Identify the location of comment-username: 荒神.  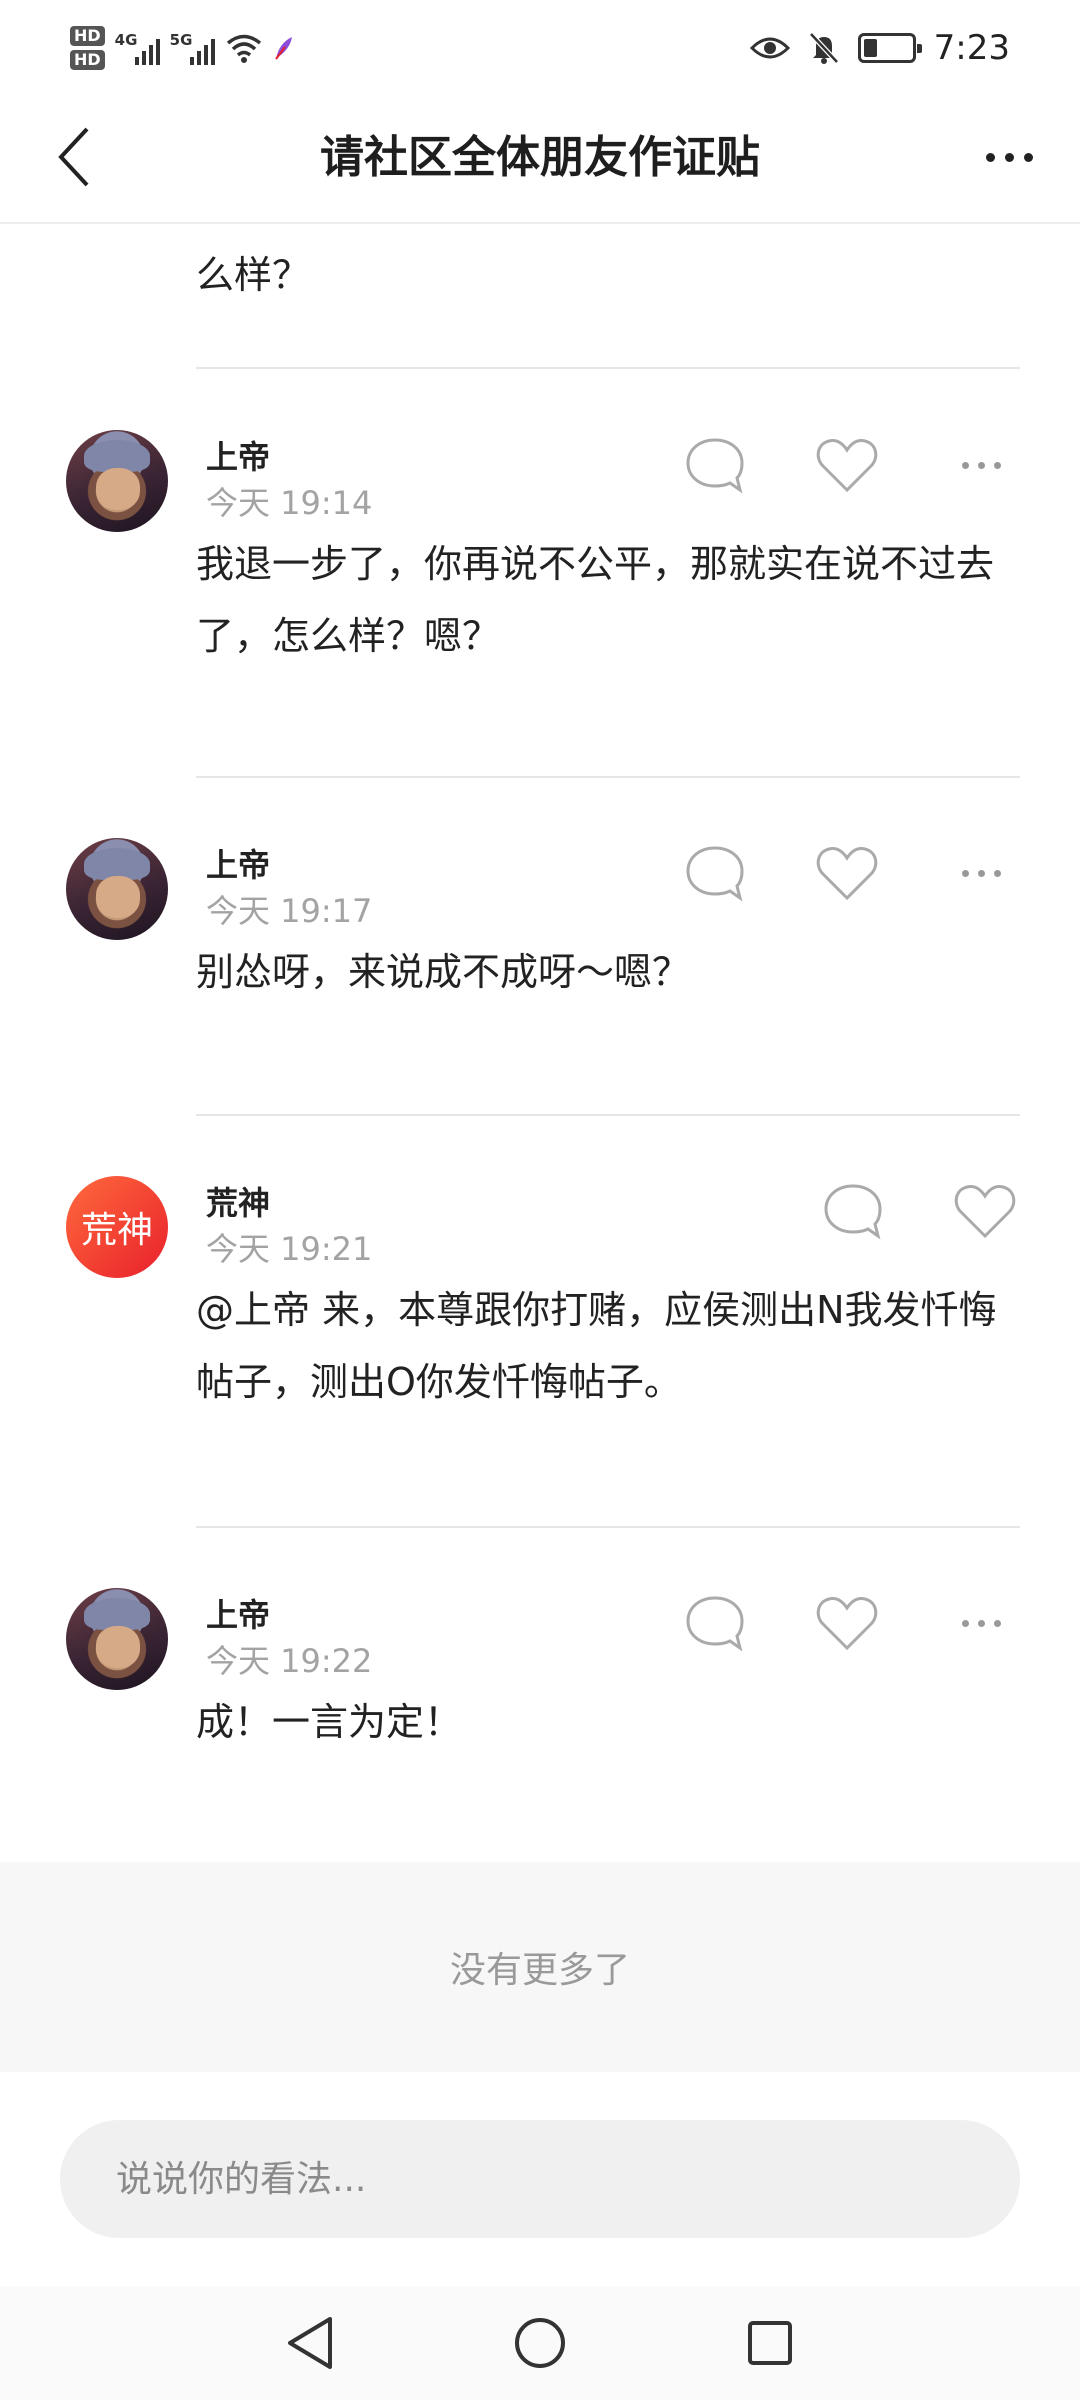
(238, 1201).